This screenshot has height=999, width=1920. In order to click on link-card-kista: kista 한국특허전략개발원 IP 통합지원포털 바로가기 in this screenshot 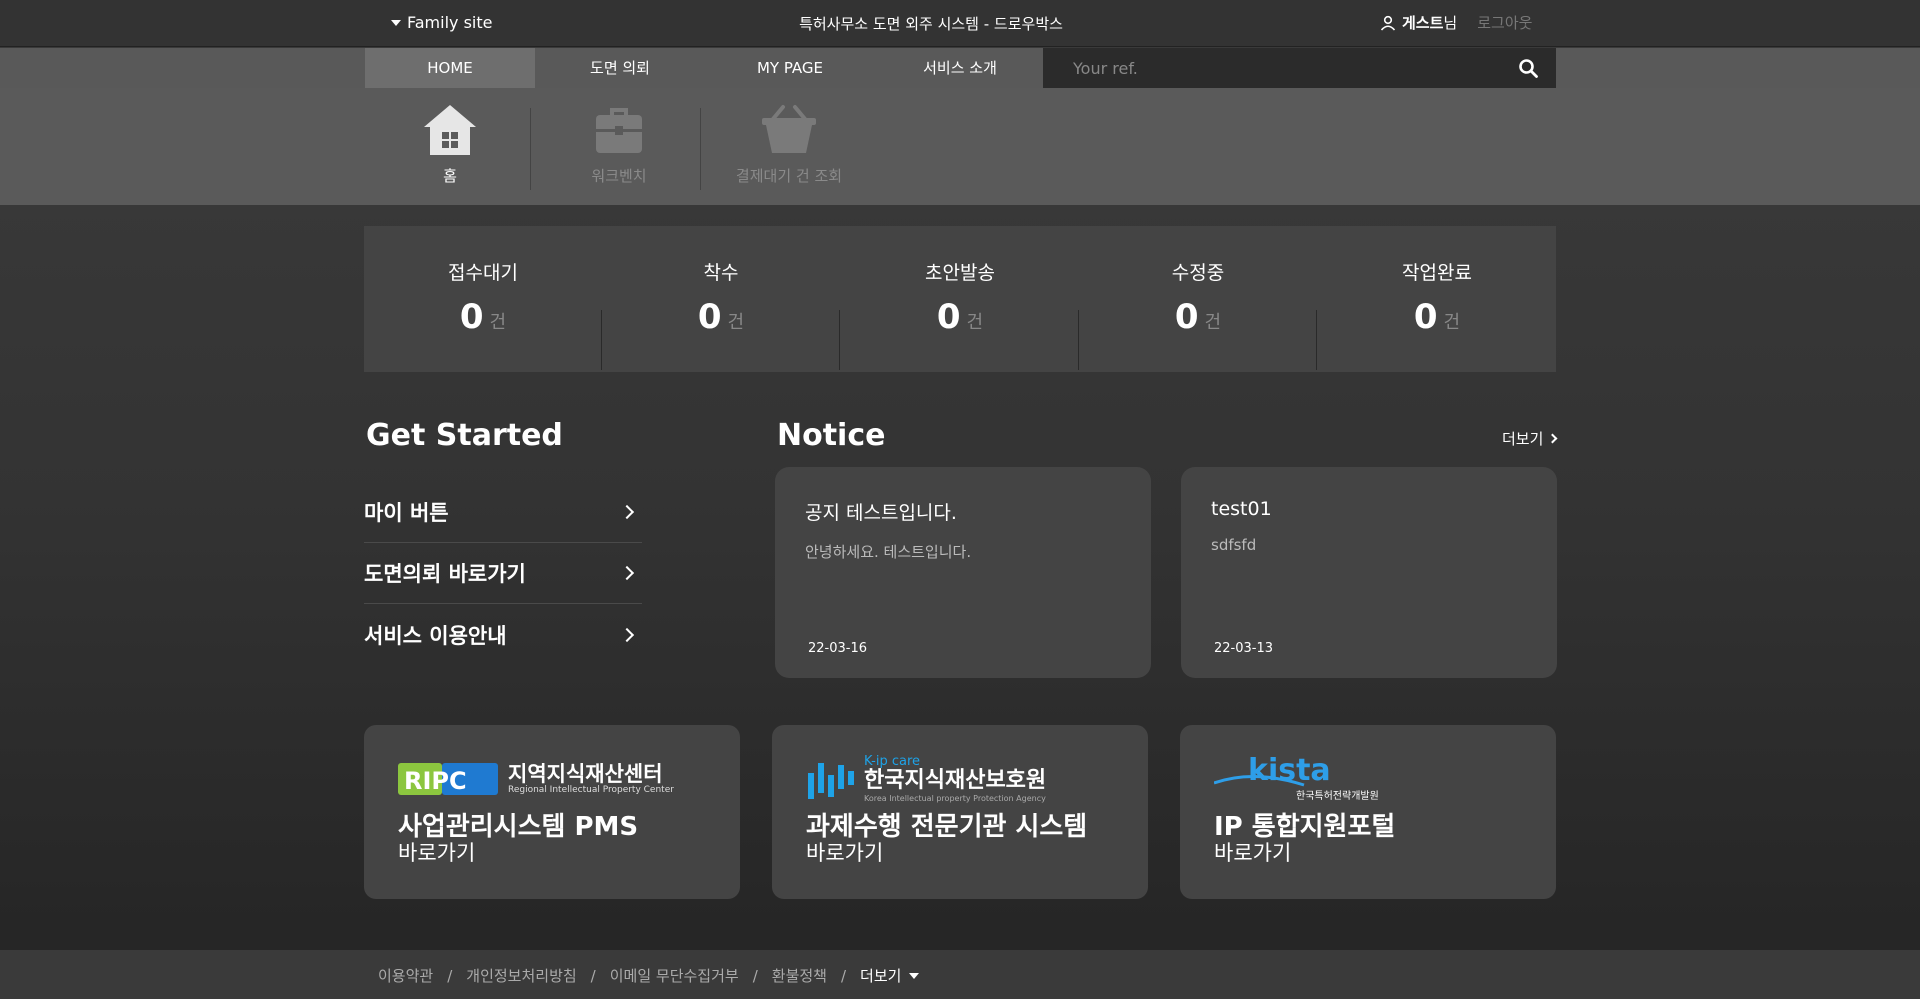, I will do `click(1368, 812)`.